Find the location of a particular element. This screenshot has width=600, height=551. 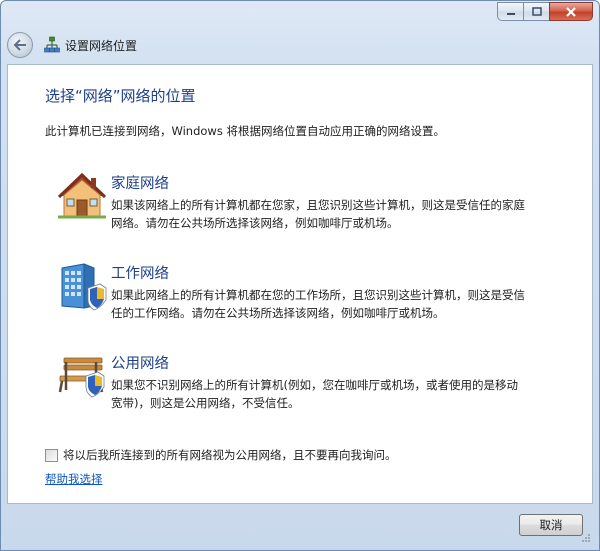

close-button is located at coordinates (571, 11).